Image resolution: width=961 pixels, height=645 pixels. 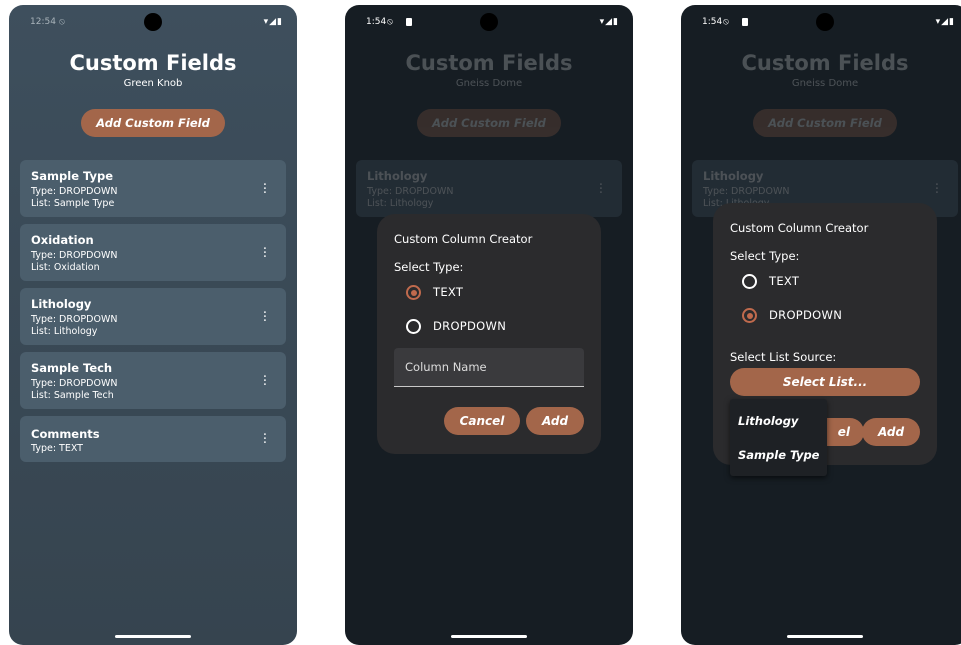 What do you see at coordinates (153, 439) in the screenshot?
I see `field-card: Comments Type: TEXT · · ·` at bounding box center [153, 439].